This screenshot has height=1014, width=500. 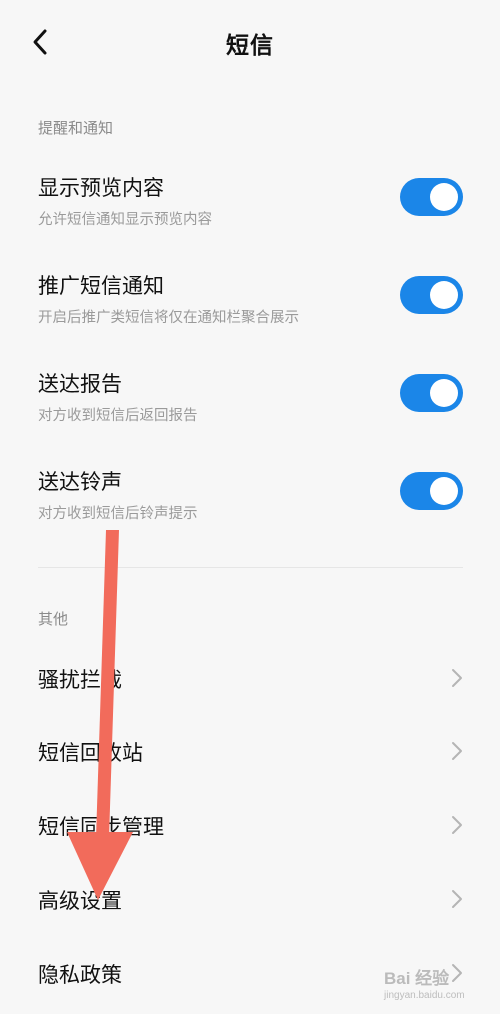 I want to click on setting-row-delivery-report: 送达报告 对方收到短信后返回报告, so click(x=250, y=408).